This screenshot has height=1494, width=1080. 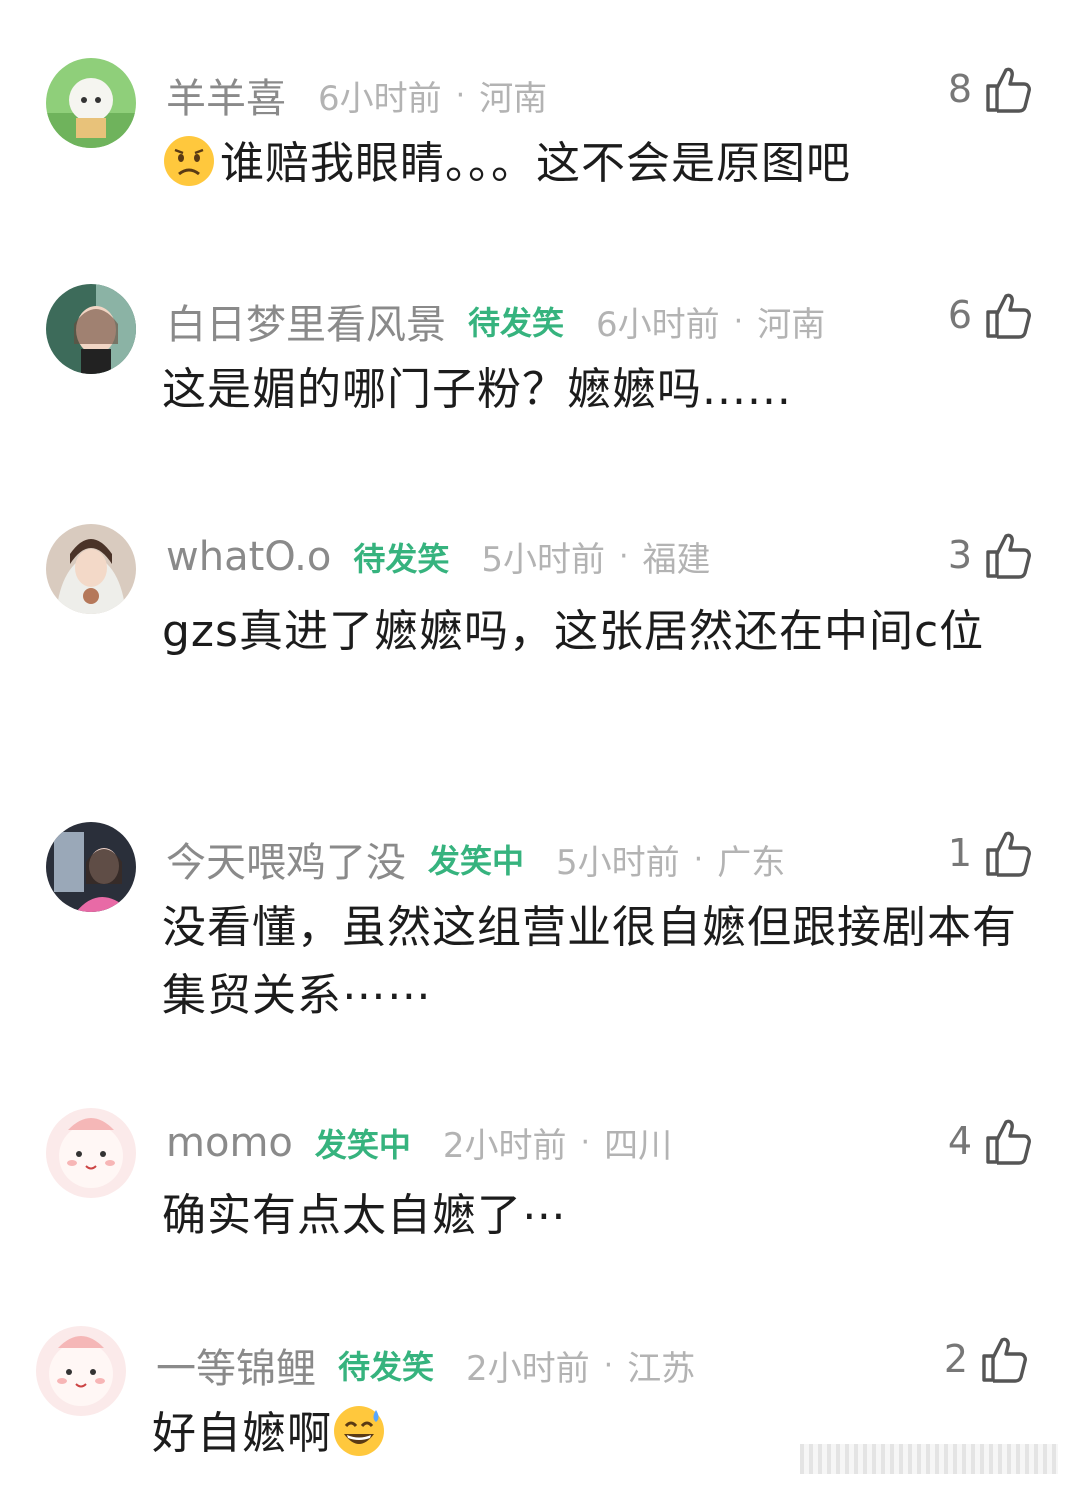 I want to click on like-count: 3, so click(x=959, y=555).